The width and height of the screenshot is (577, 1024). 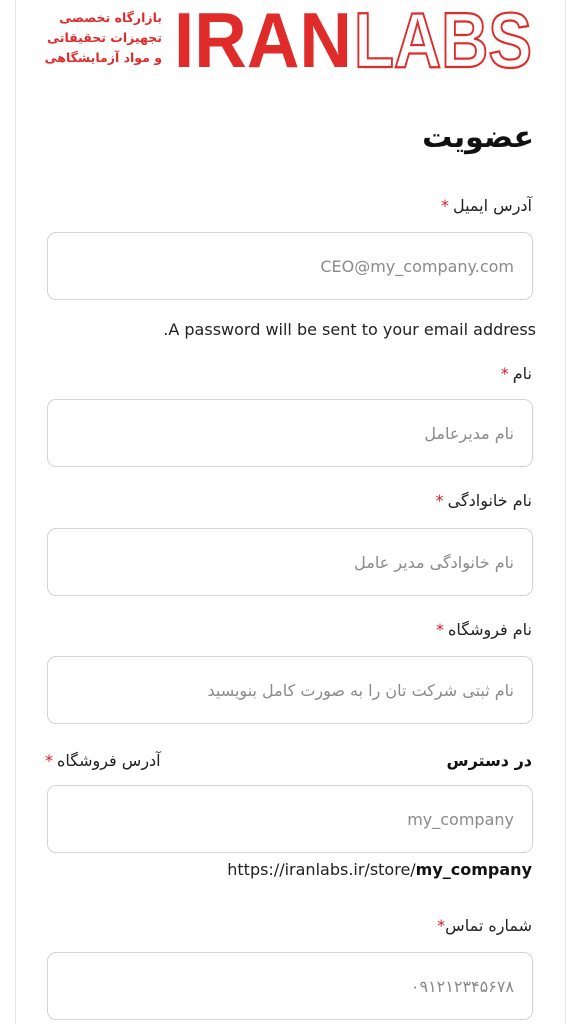 I want to click on phone-field, so click(x=290, y=986).